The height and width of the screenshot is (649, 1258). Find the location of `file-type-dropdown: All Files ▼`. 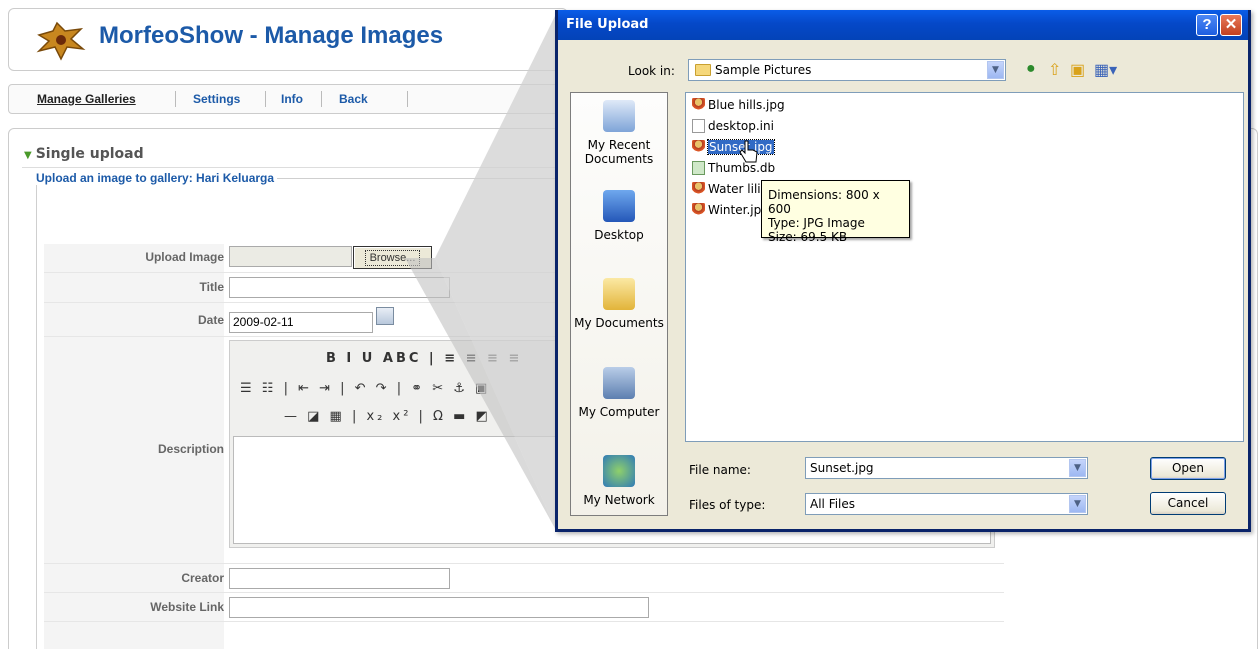

file-type-dropdown: All Files ▼ is located at coordinates (946, 504).